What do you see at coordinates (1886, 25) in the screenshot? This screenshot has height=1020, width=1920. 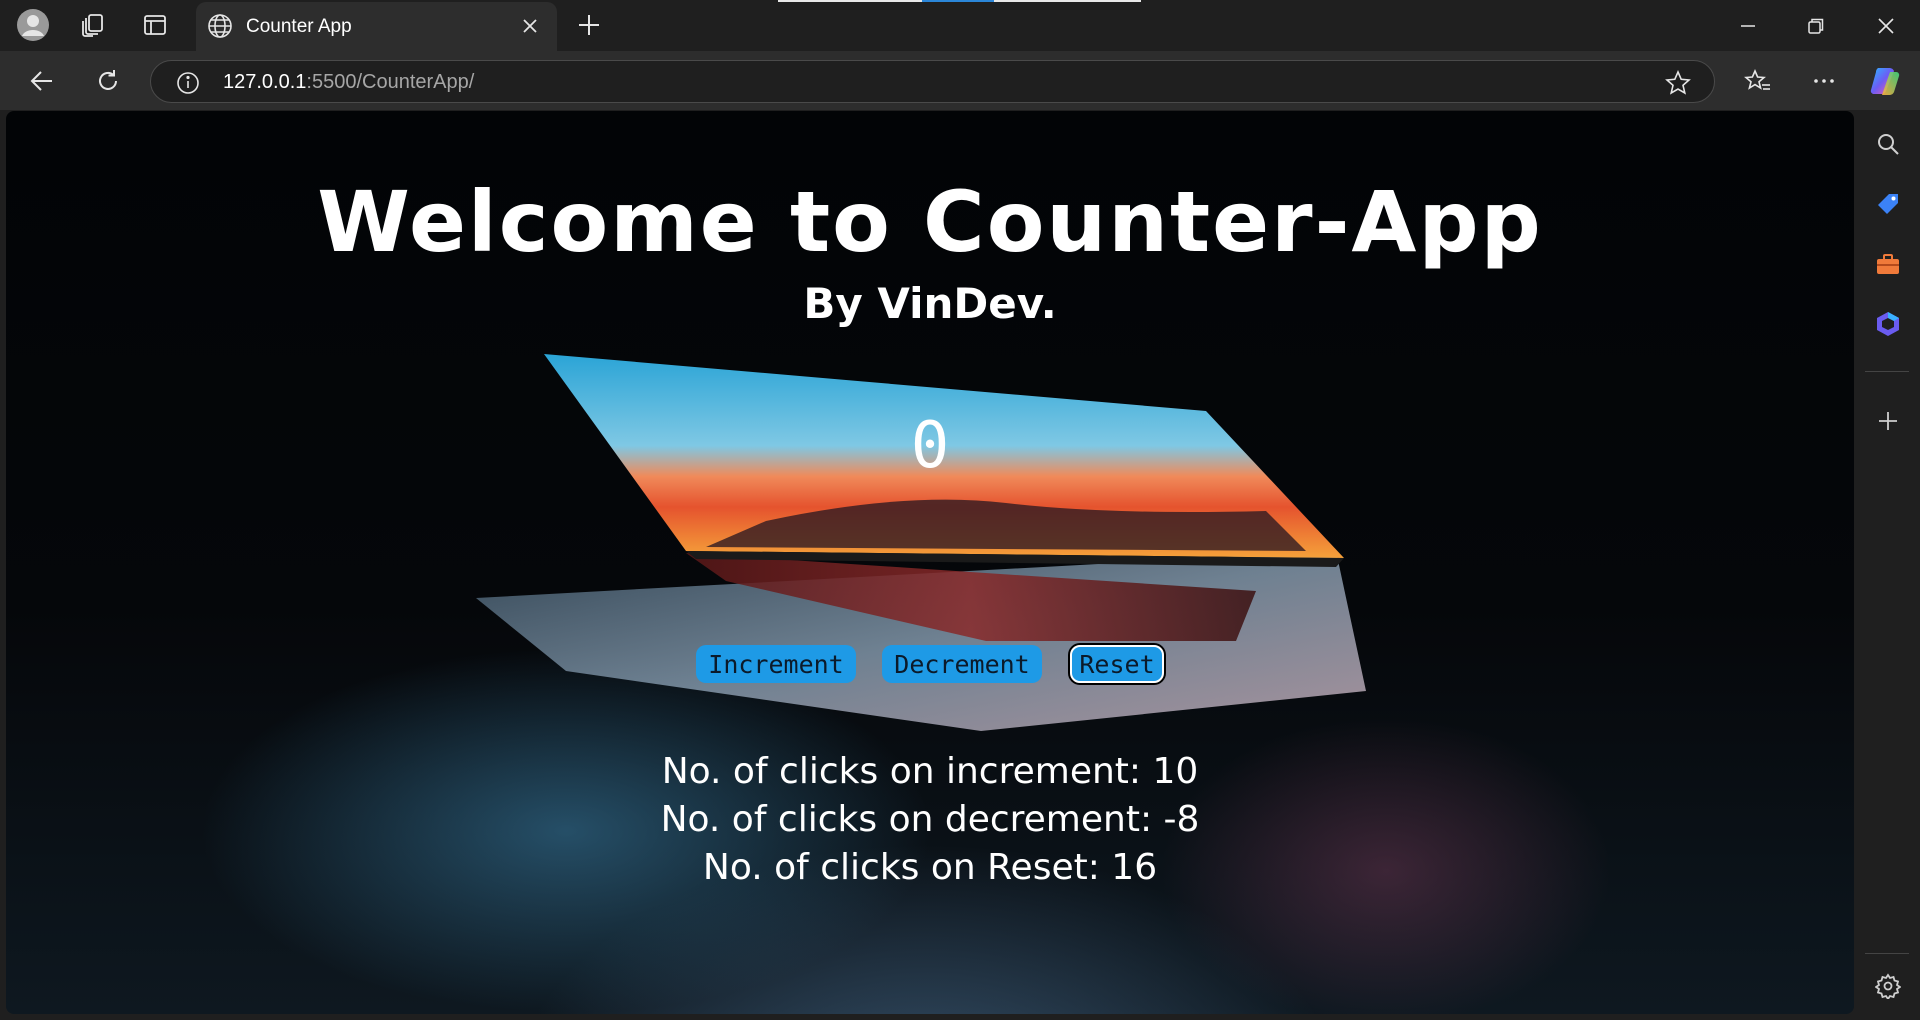 I see `close-window-icon` at bounding box center [1886, 25].